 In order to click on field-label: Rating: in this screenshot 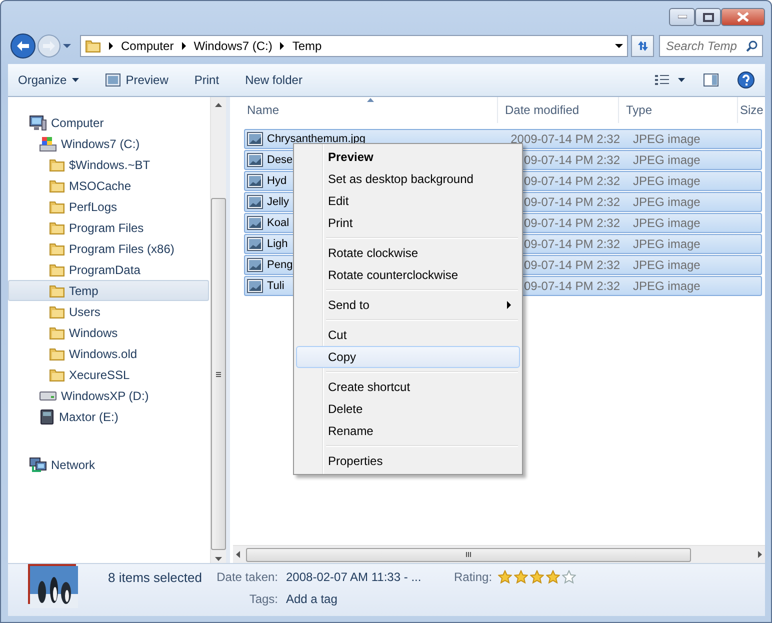, I will do `click(473, 577)`.